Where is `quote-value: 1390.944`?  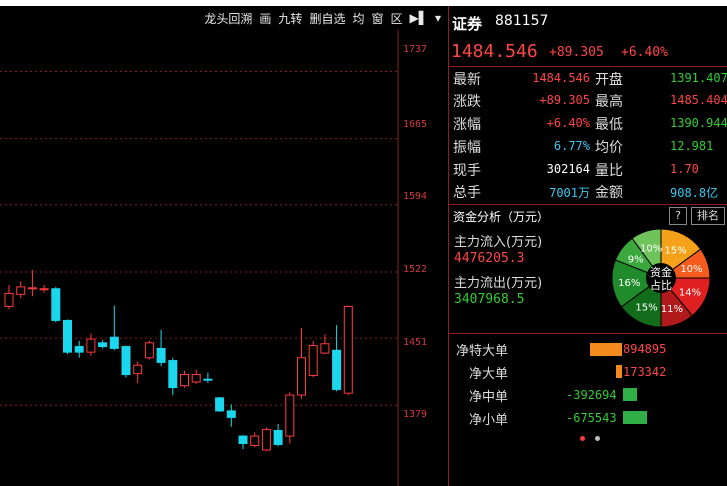 quote-value: 1390.944 is located at coordinates (698, 123).